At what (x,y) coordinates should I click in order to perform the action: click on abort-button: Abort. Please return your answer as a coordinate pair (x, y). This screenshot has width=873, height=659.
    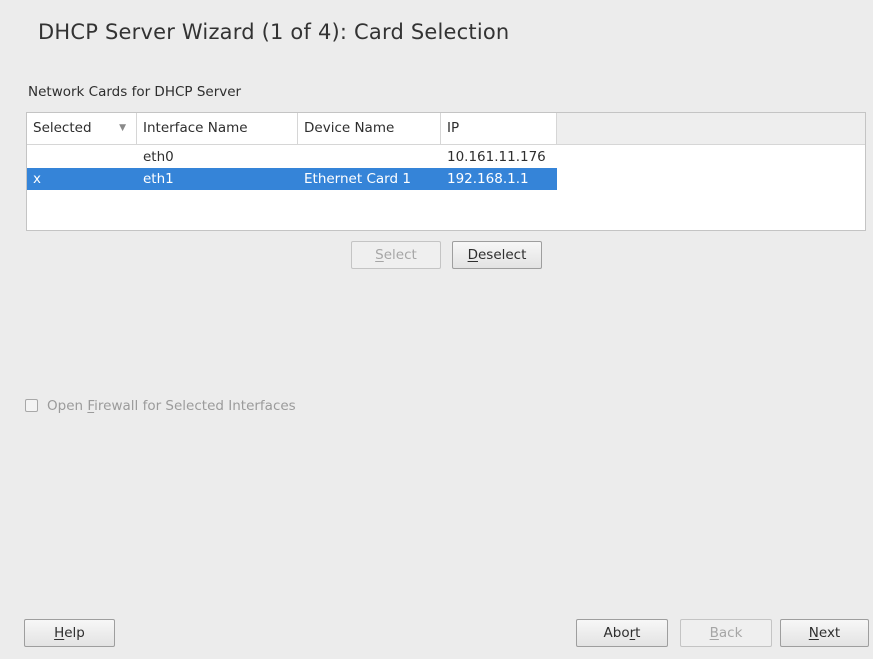
    Looking at the image, I should click on (622, 633).